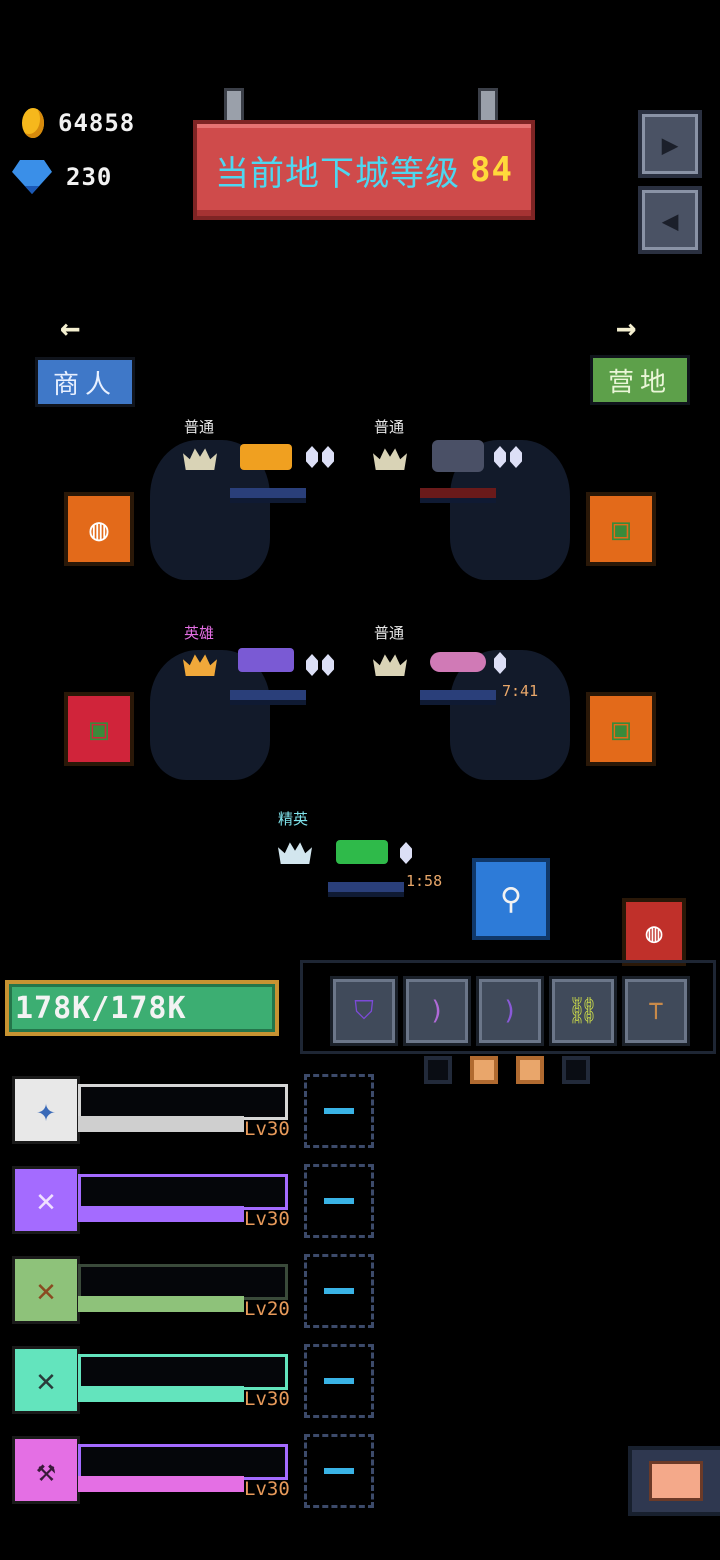  I want to click on gold-amount: 64858, so click(97, 123).